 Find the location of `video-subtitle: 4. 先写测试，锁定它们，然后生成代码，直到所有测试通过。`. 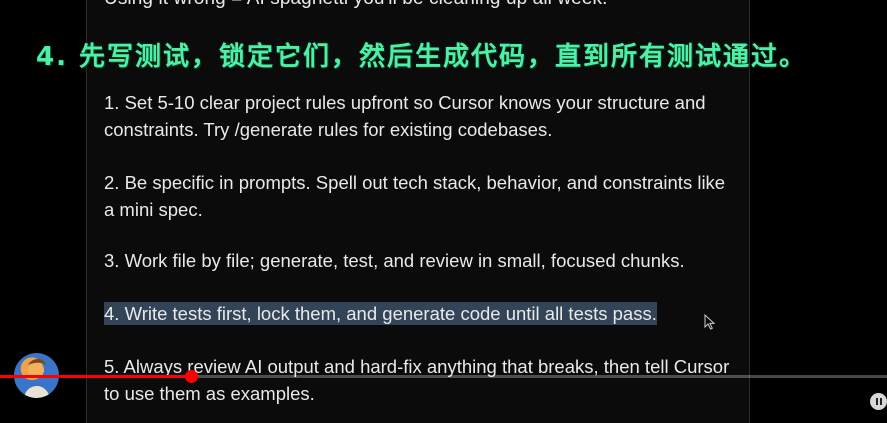

video-subtitle: 4. 先写测试，锁定它们，然后生成代码，直到所有测试通过。 is located at coordinates (422, 57).